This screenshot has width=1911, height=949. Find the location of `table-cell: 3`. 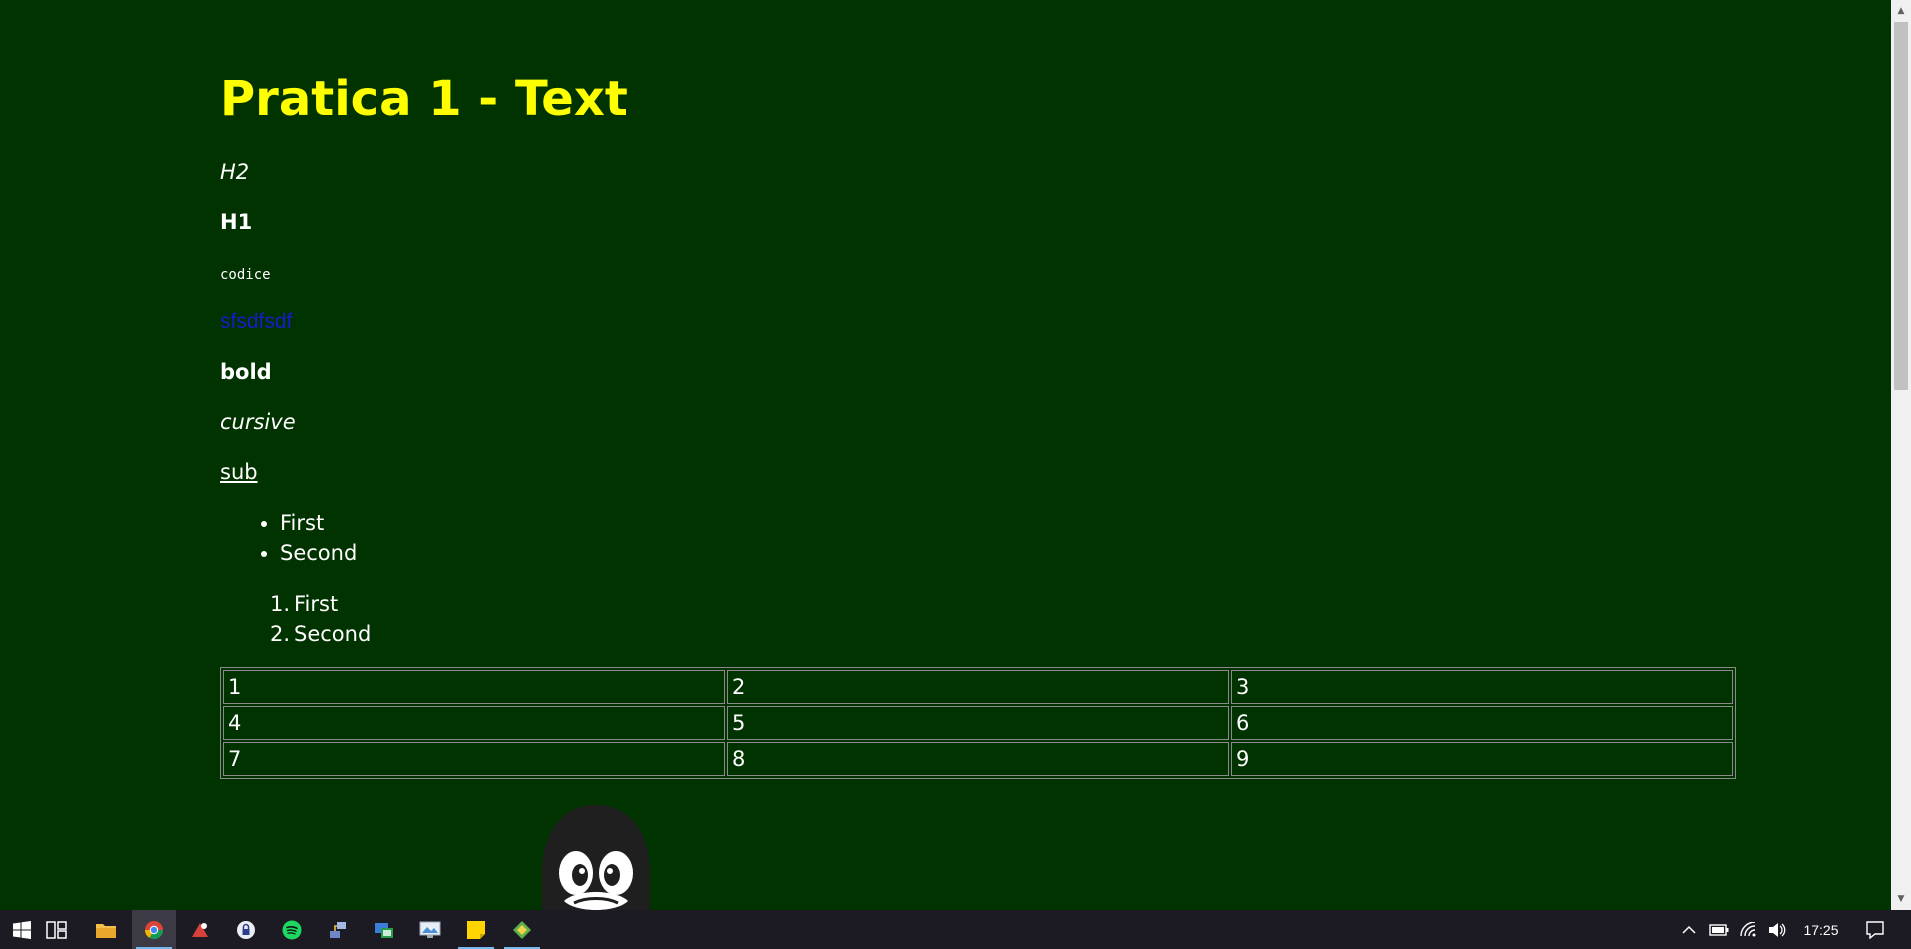

table-cell: 3 is located at coordinates (1482, 687).